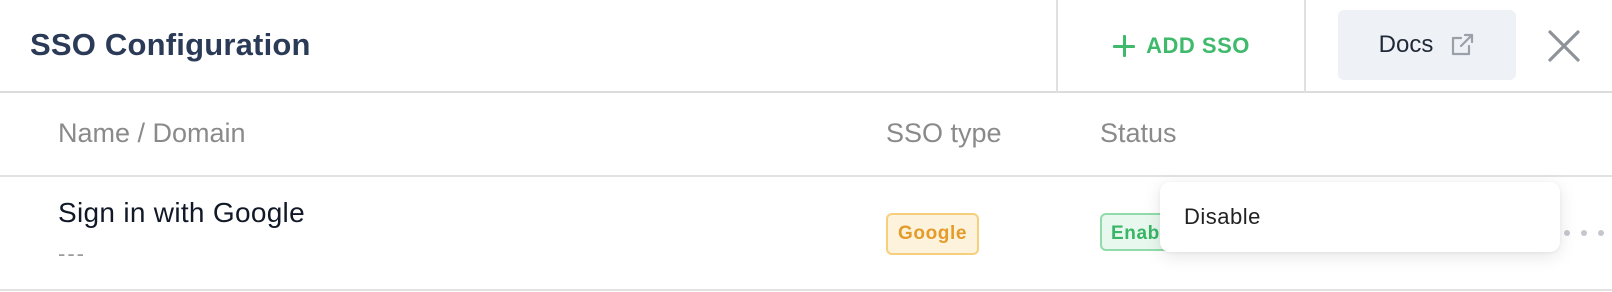  What do you see at coordinates (1222, 217) in the screenshot?
I see `menu-item-disable: Disable` at bounding box center [1222, 217].